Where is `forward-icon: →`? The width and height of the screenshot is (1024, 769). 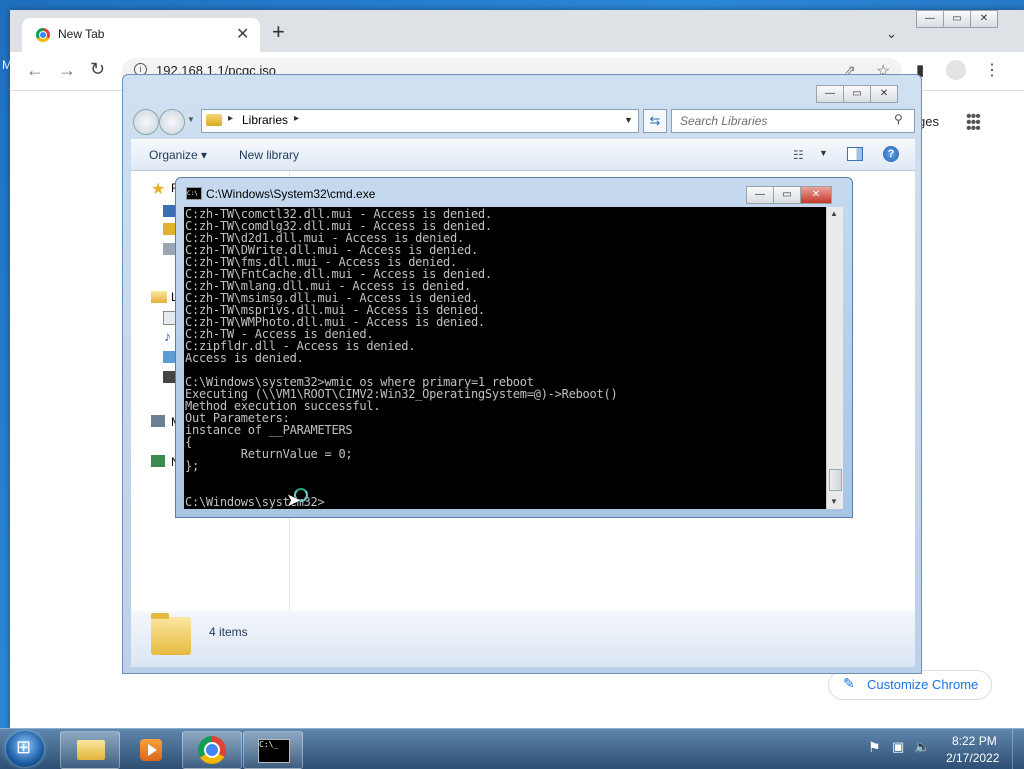
forward-icon: → is located at coordinates (67, 70).